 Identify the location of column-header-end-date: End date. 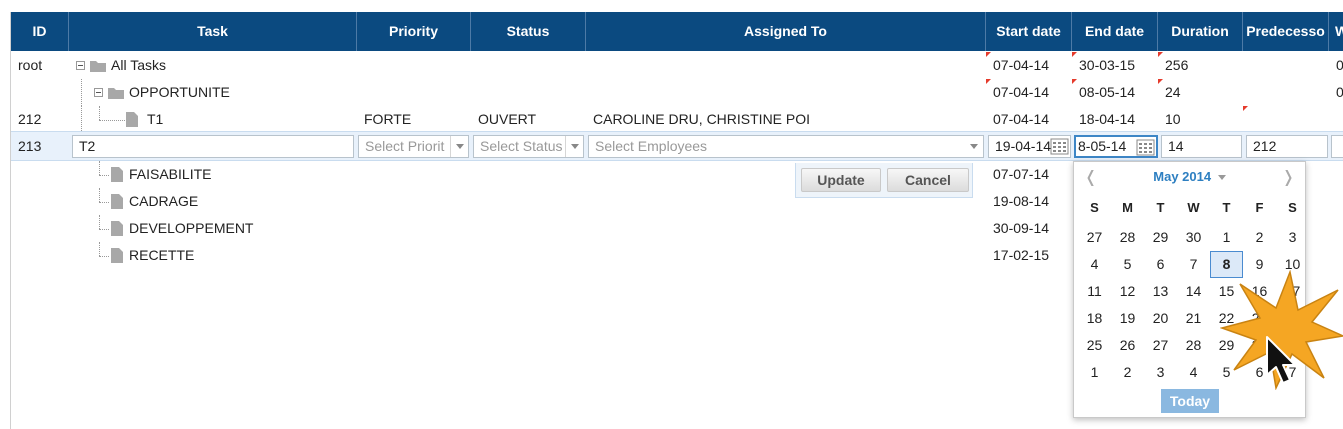
(1115, 31).